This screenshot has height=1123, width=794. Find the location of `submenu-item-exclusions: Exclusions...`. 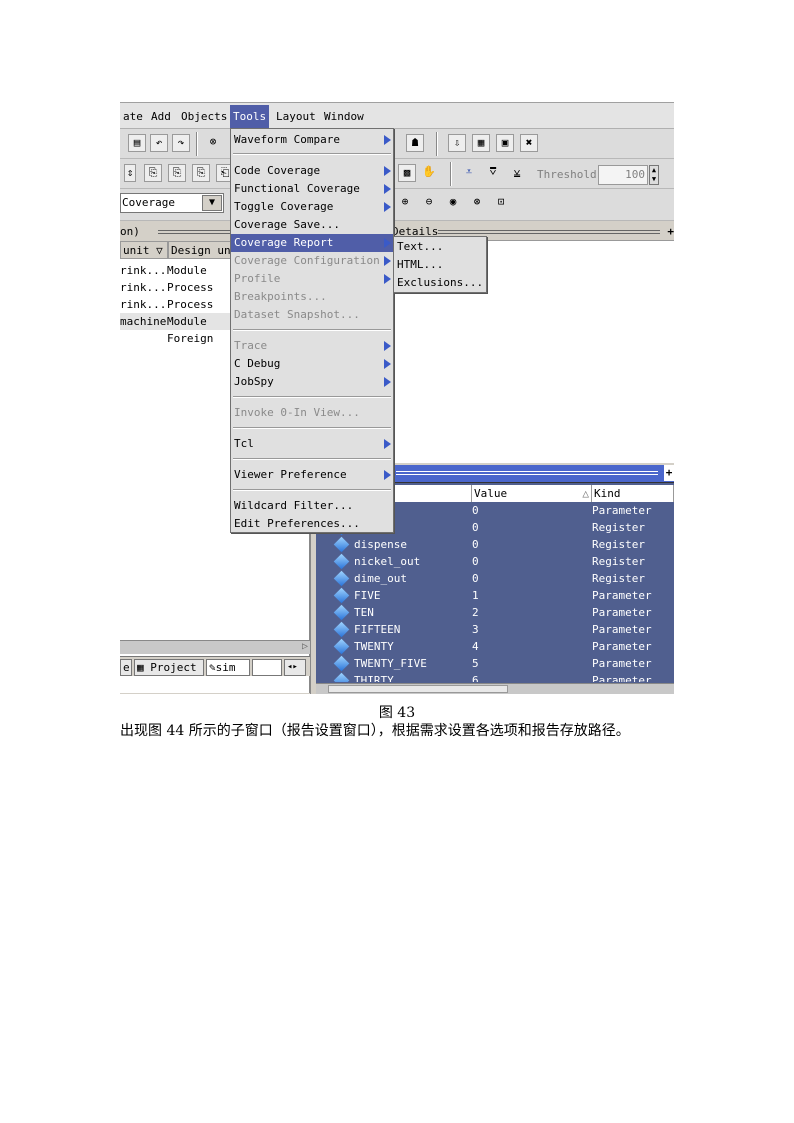

submenu-item-exclusions: Exclusions... is located at coordinates (440, 283).